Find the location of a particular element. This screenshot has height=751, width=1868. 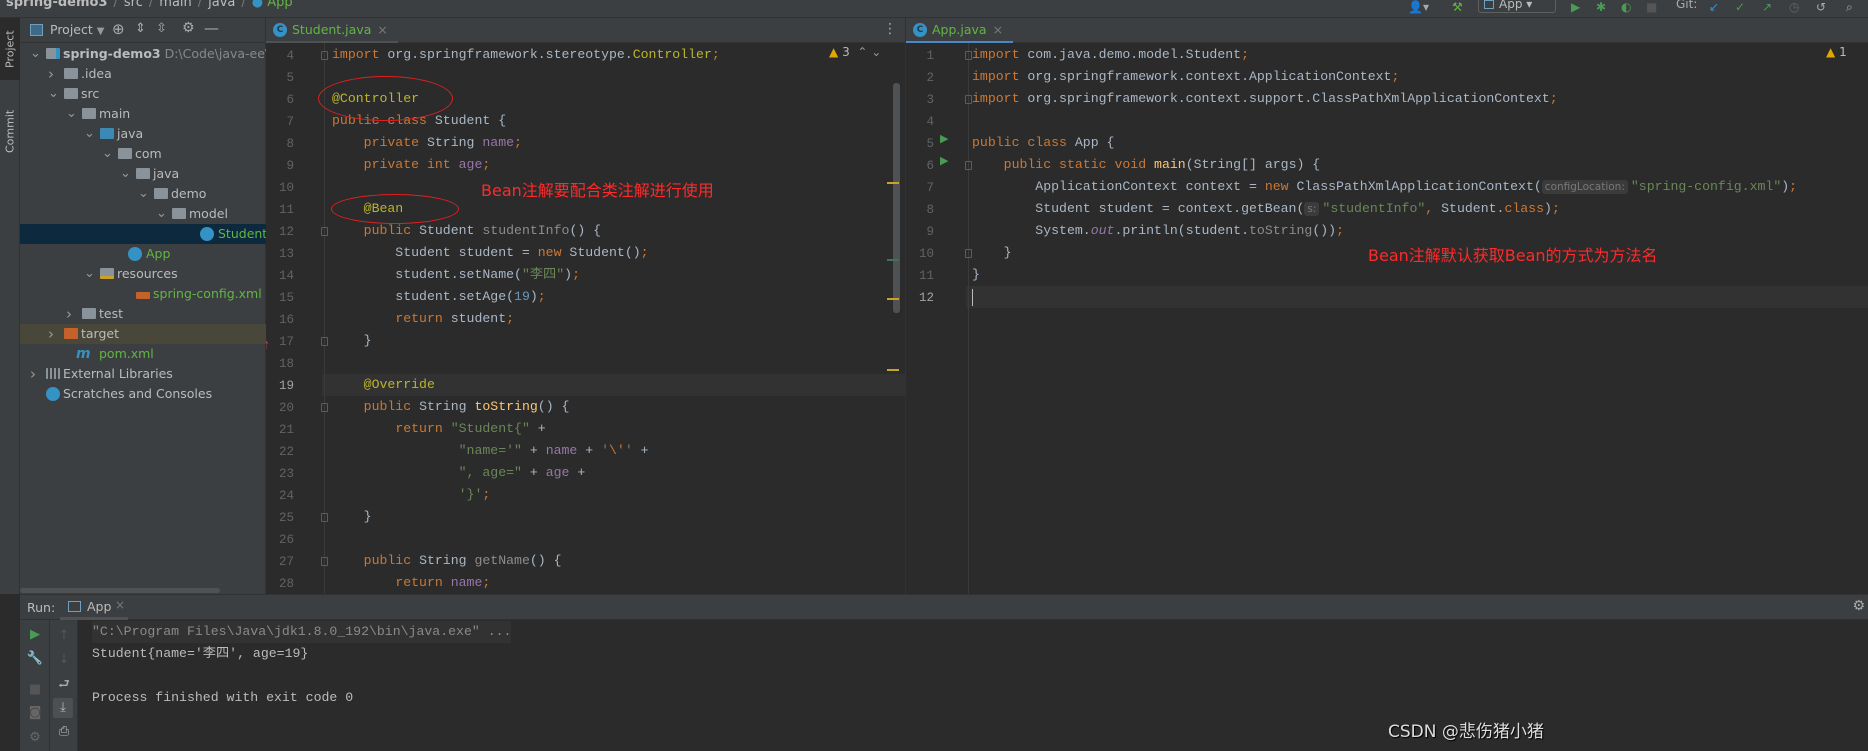

rerun-icon: ▶ is located at coordinates (35, 635).